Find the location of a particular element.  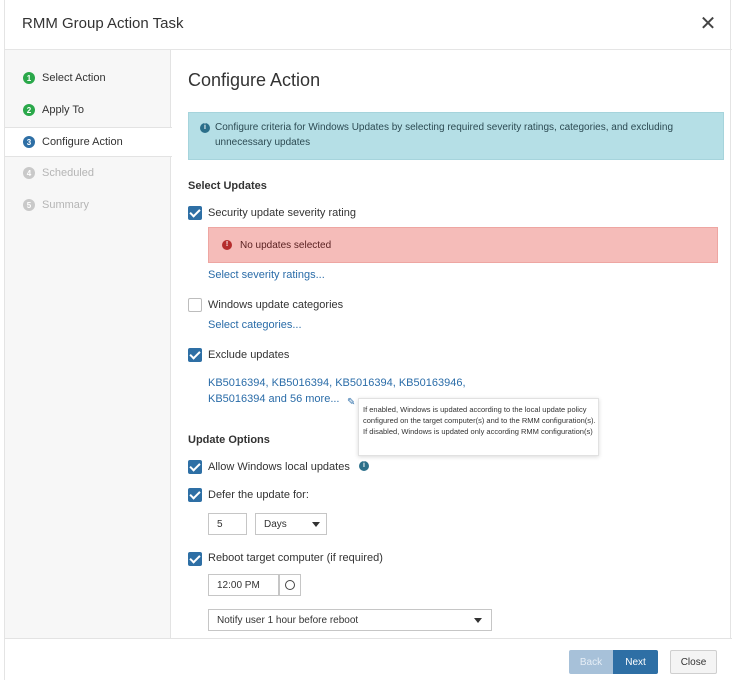

step-label: Apply To is located at coordinates (63, 110).